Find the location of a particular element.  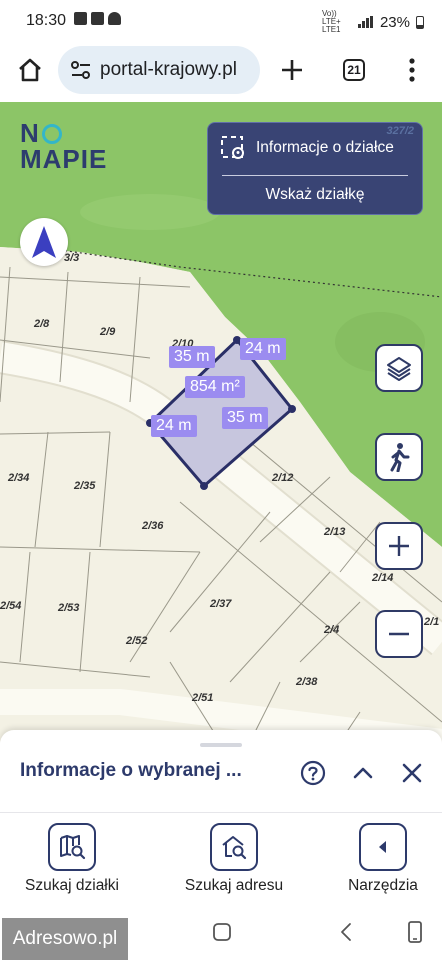

address-bar: portal-krajowy.pl is located at coordinates (159, 70).